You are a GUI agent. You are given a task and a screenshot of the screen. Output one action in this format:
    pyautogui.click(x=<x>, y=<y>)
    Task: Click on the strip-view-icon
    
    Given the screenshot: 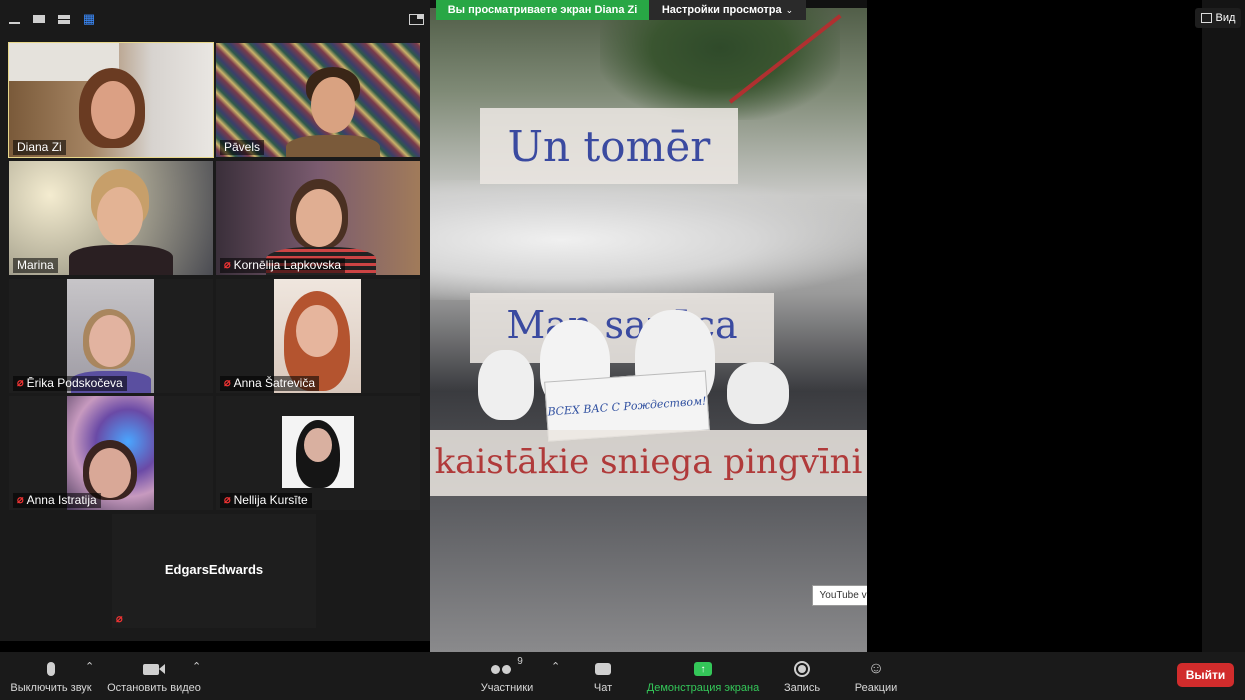 What is the action you would take?
    pyautogui.click(x=64, y=19)
    